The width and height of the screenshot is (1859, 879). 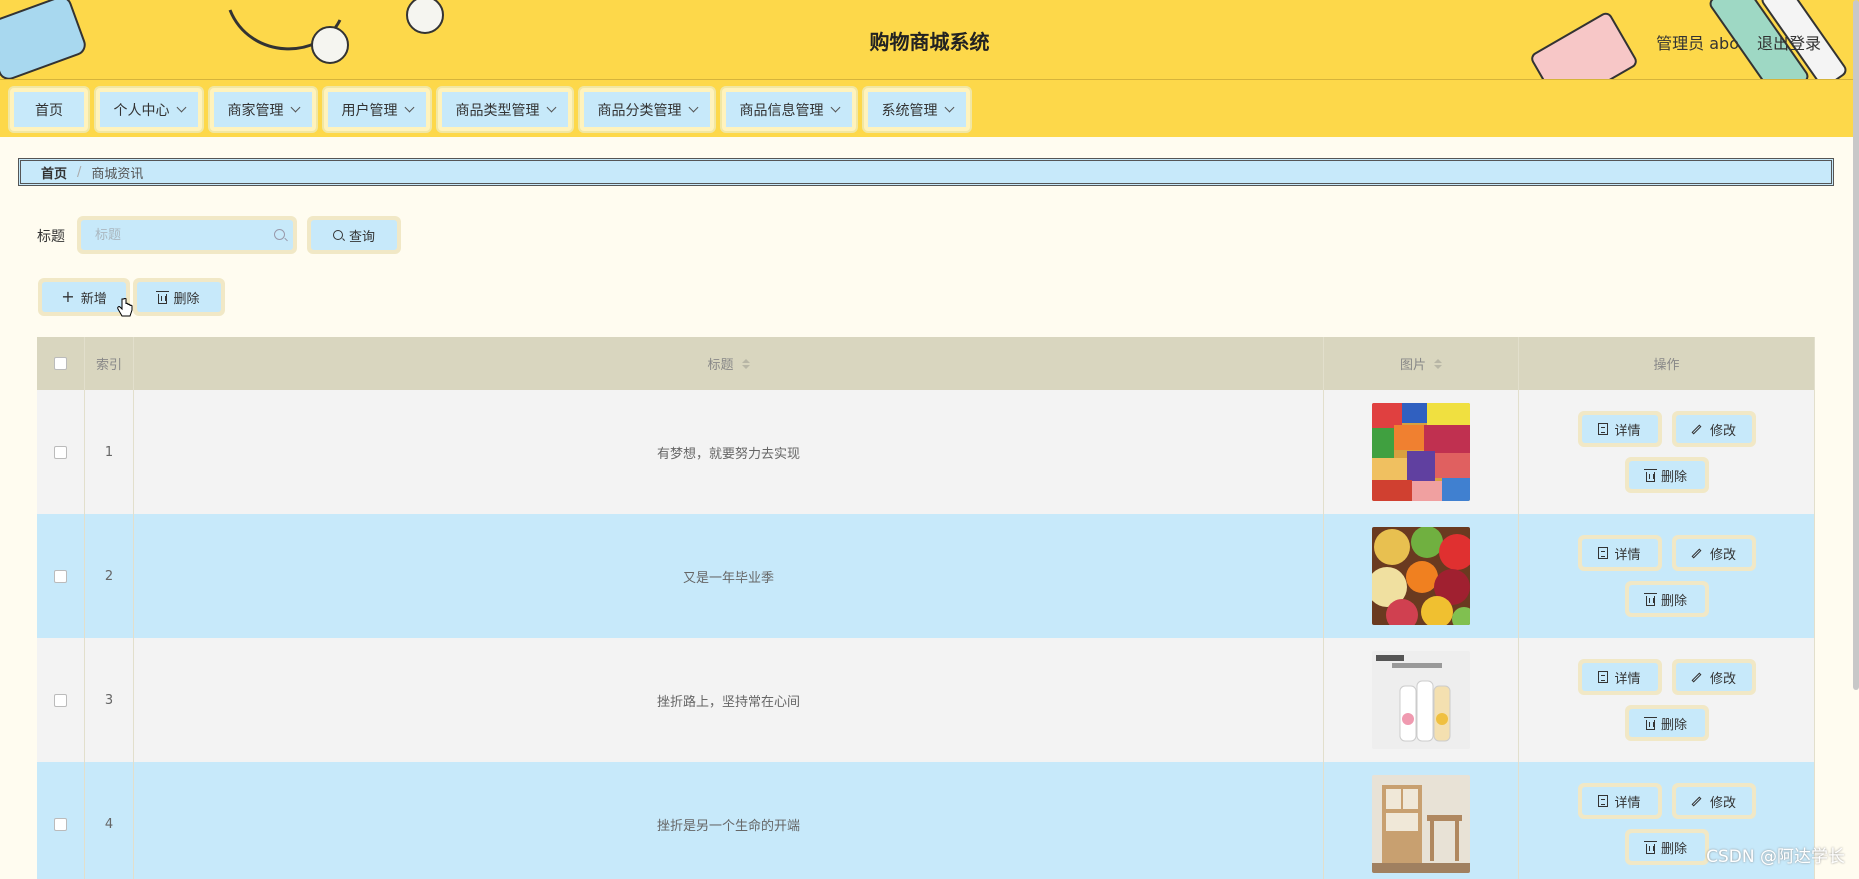 I want to click on table-header: 索引 标题 图片 操作, so click(x=926, y=363).